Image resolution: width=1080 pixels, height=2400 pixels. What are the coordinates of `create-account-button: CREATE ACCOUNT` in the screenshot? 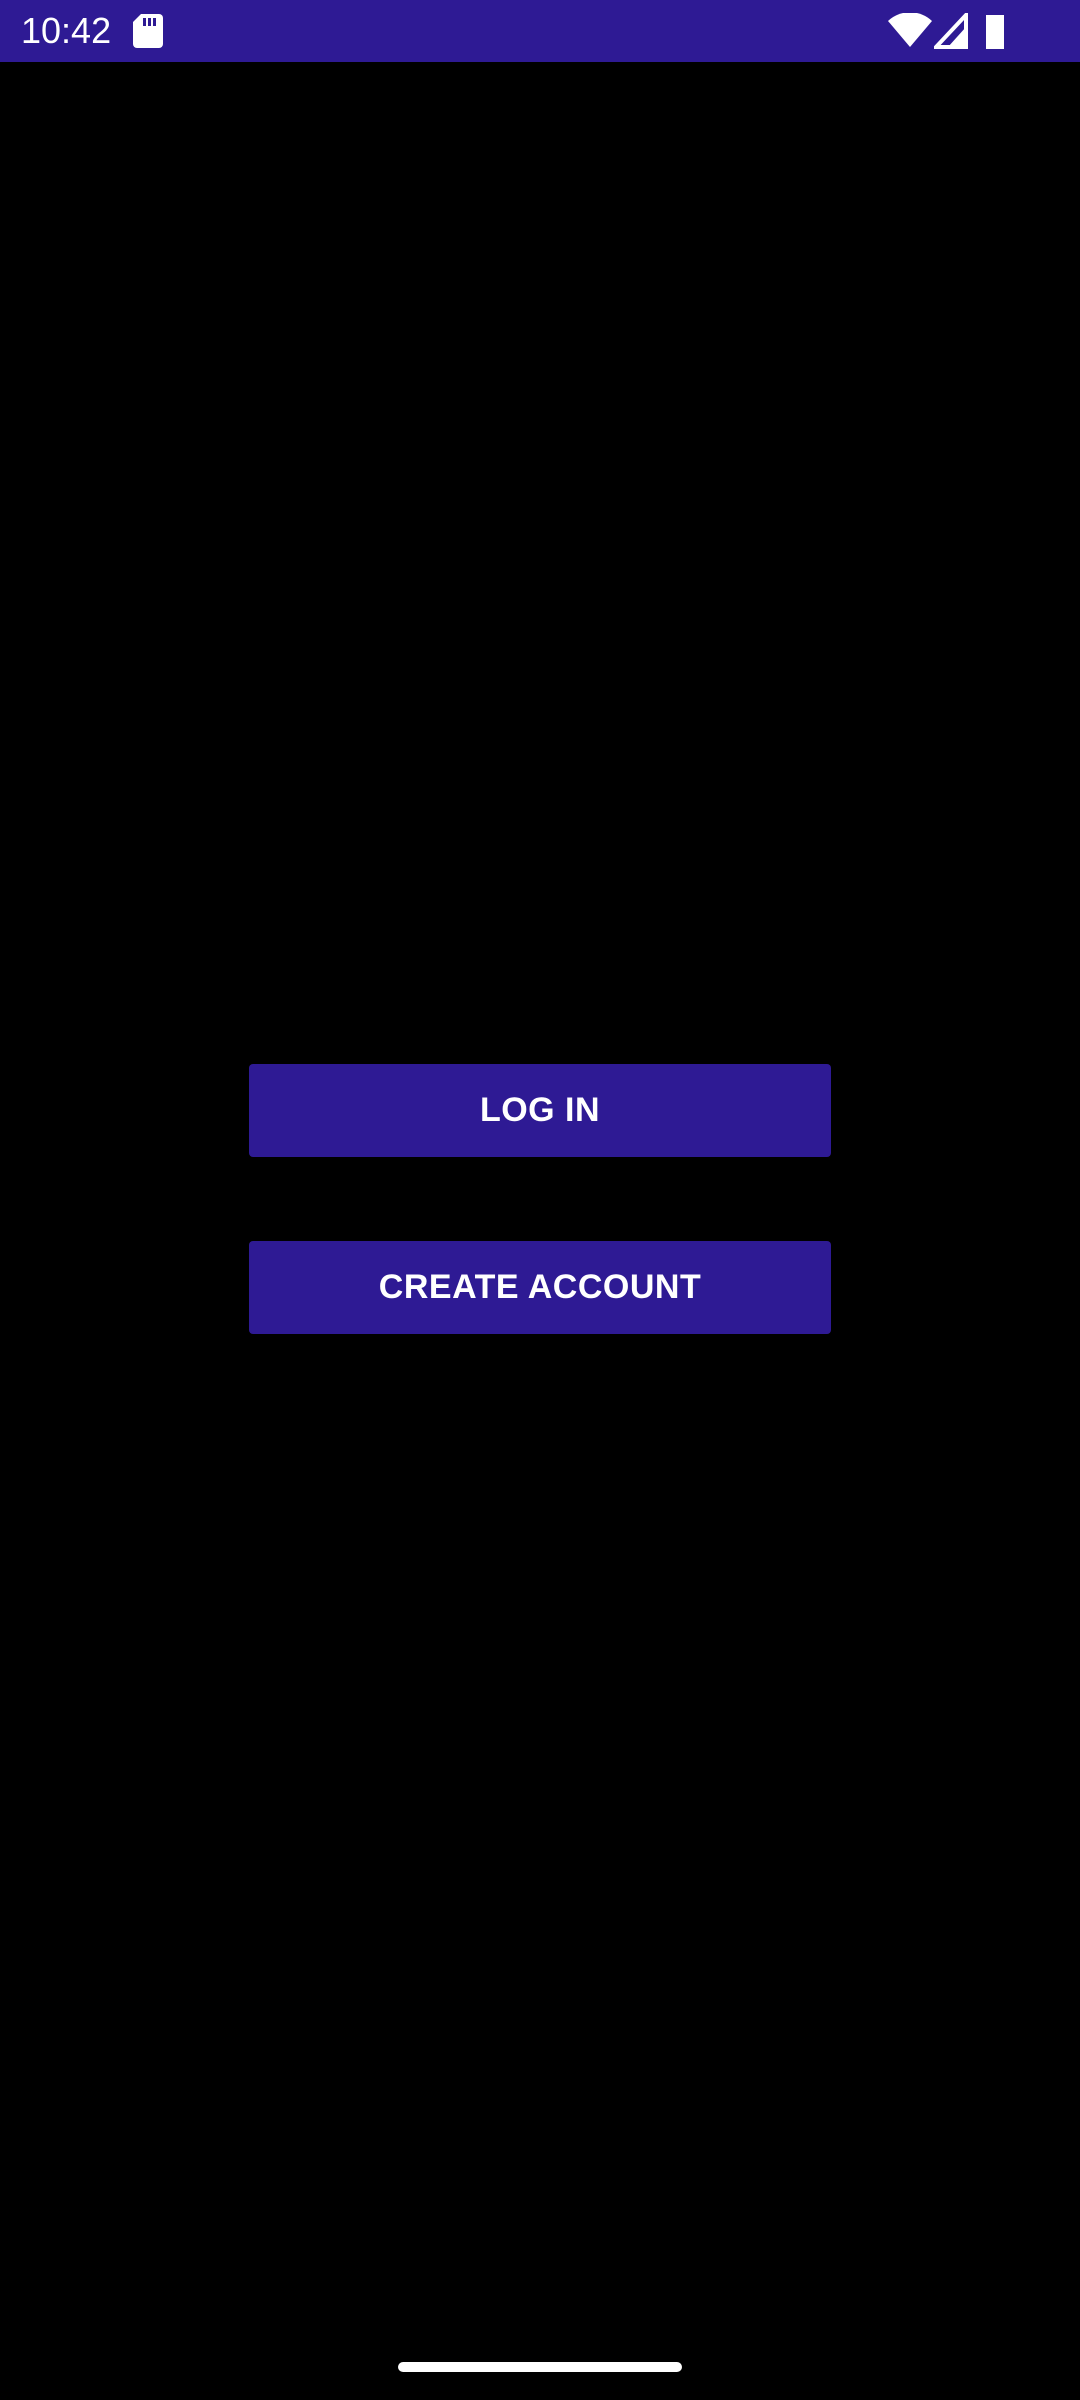 It's located at (540, 1287).